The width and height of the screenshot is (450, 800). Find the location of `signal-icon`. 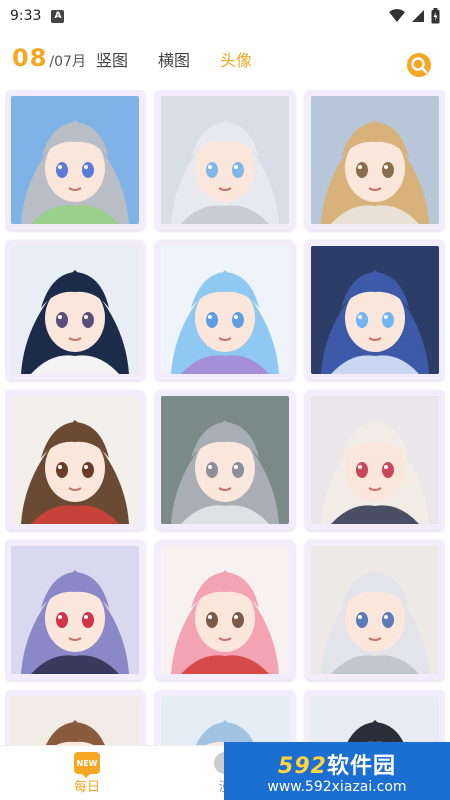

signal-icon is located at coordinates (418, 16).